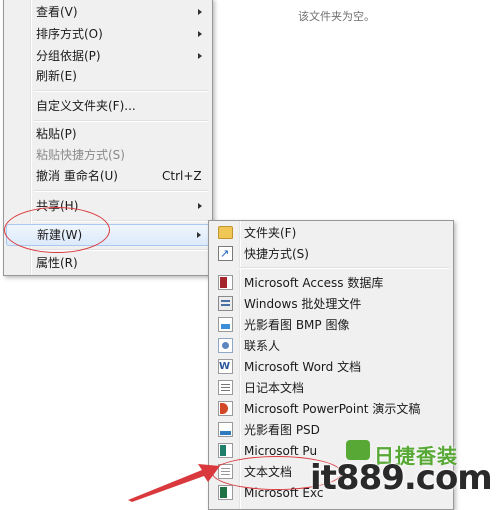 This screenshot has width=500, height=510. Describe the element at coordinates (225, 282) in the screenshot. I see `access-icon` at that location.